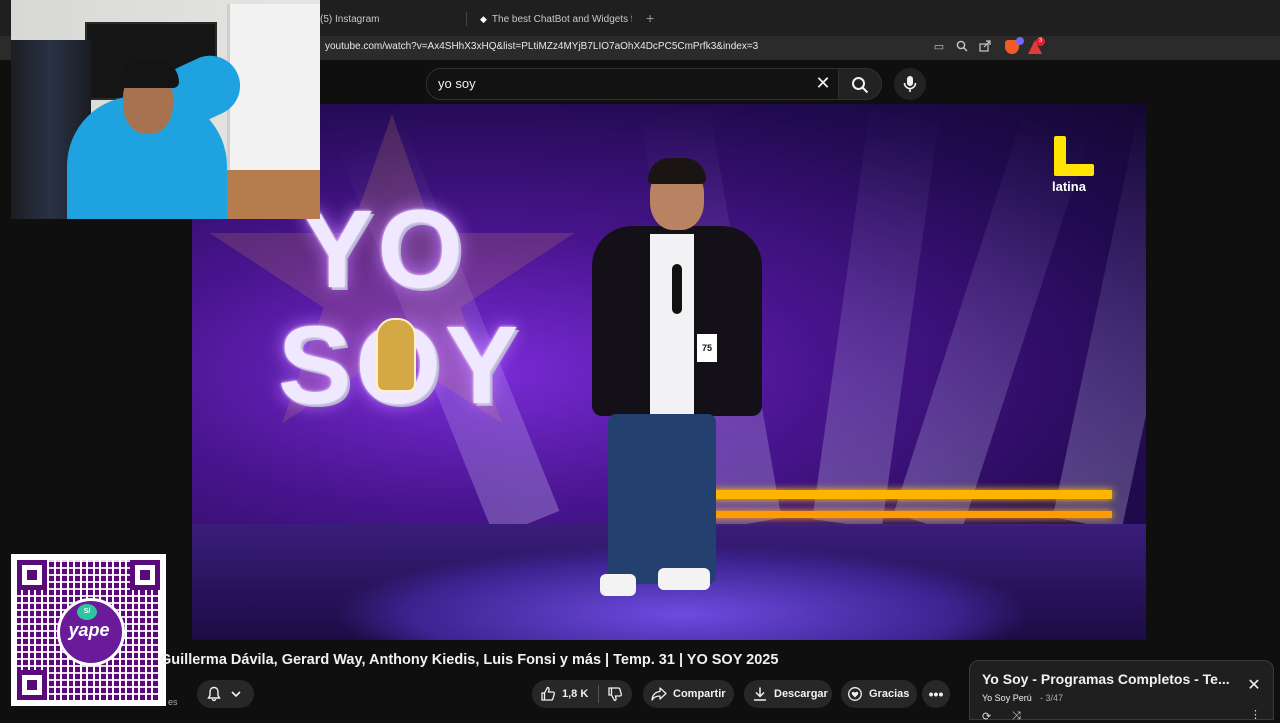 The height and width of the screenshot is (723, 1280). I want to click on tab-chatbot-label: The best ChatBot and Widgets for Ki, so click(561, 19).